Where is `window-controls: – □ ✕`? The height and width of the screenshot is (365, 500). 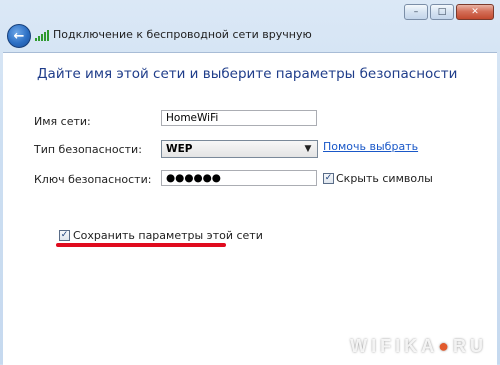
window-controls: – □ ✕ is located at coordinates (449, 12).